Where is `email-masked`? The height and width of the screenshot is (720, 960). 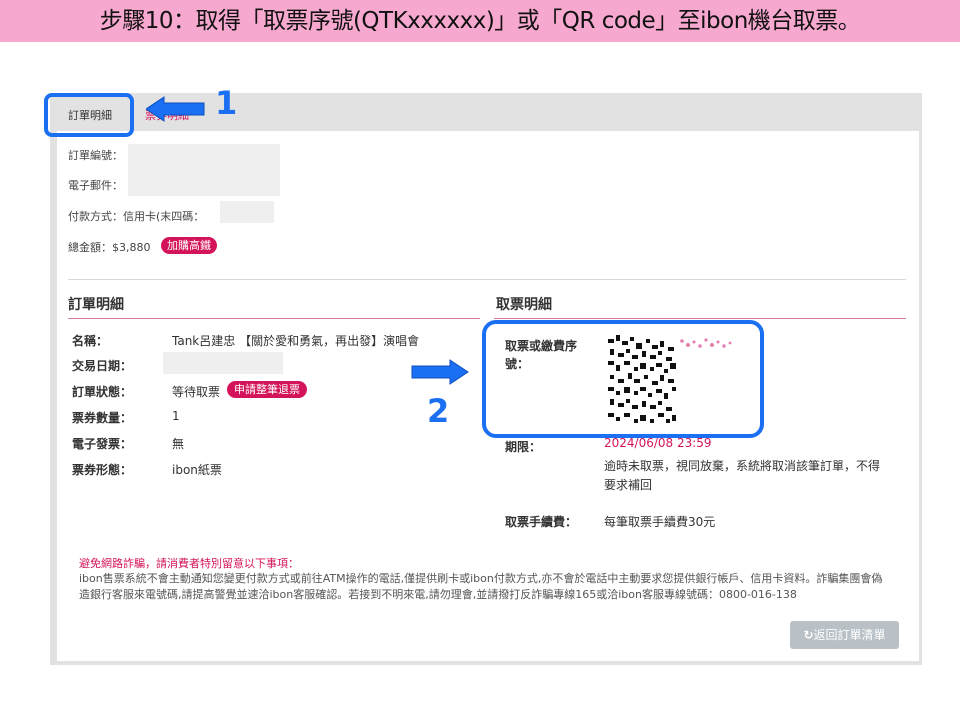
email-masked is located at coordinates (204, 182).